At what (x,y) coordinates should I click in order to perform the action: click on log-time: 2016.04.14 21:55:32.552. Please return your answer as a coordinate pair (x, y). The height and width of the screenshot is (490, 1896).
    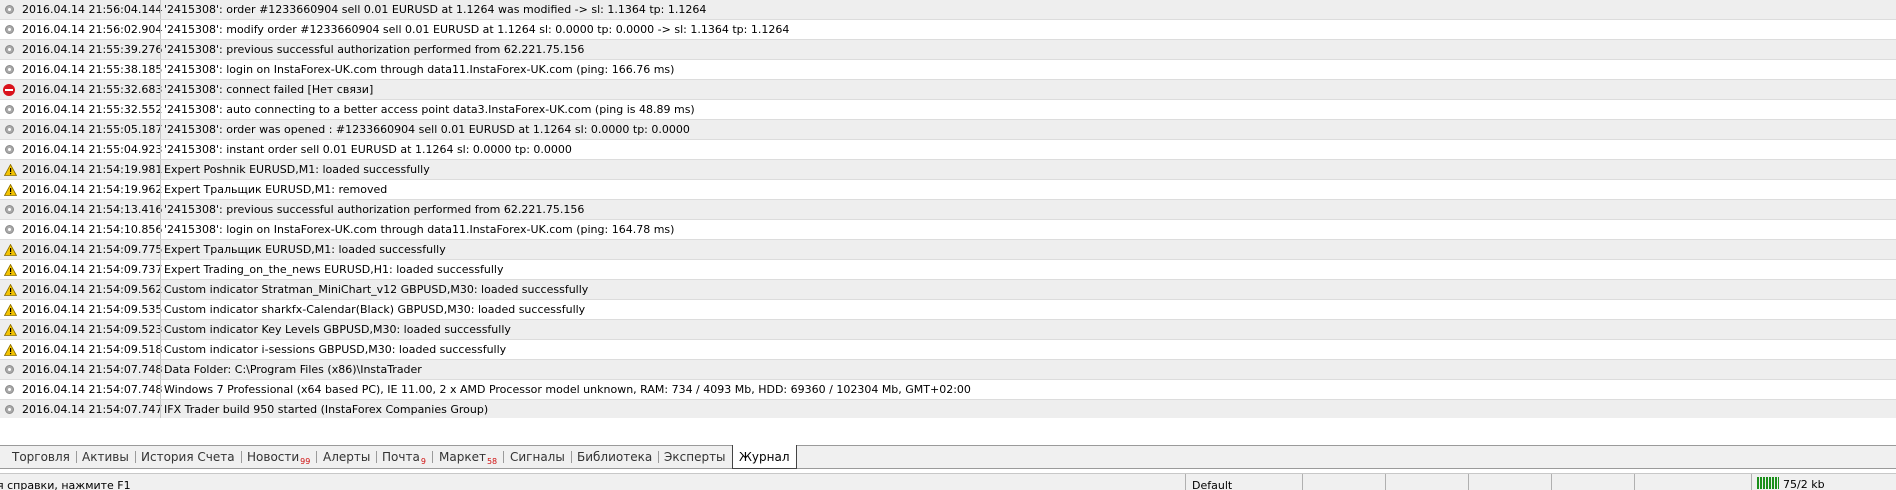
    Looking at the image, I should click on (92, 109).